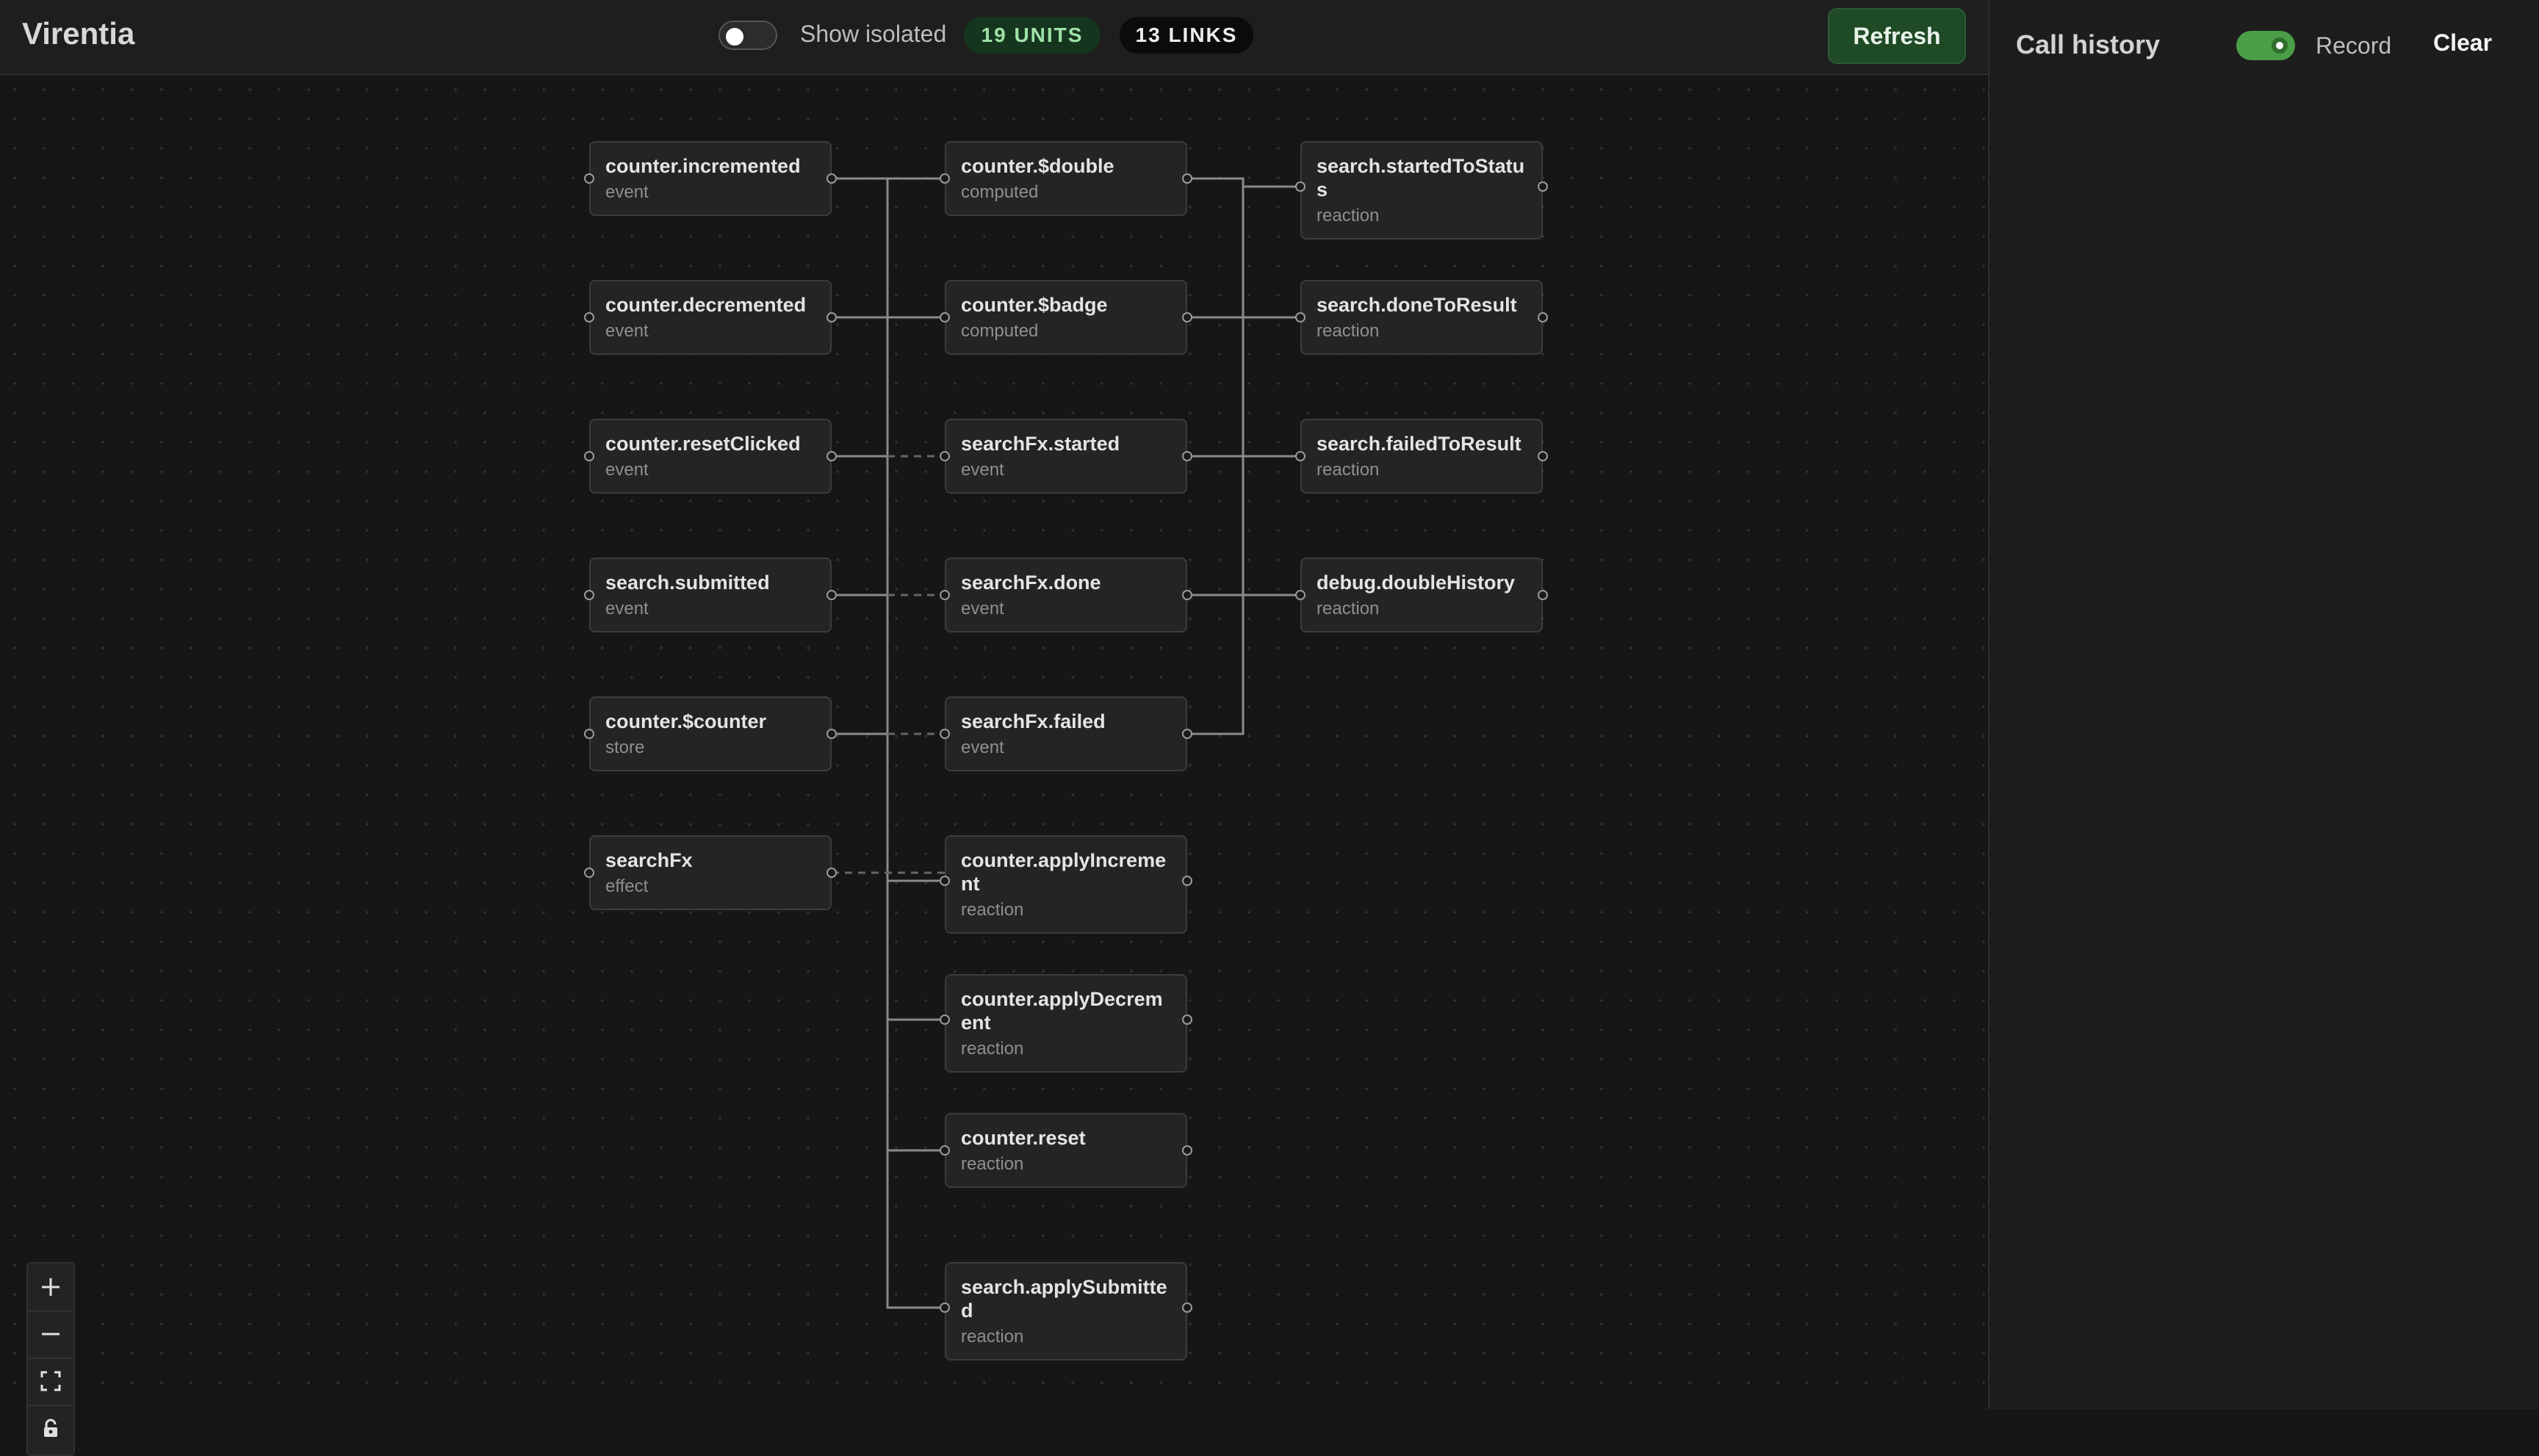  What do you see at coordinates (1186, 35) in the screenshot?
I see `links-count-badge: 13 LINKS` at bounding box center [1186, 35].